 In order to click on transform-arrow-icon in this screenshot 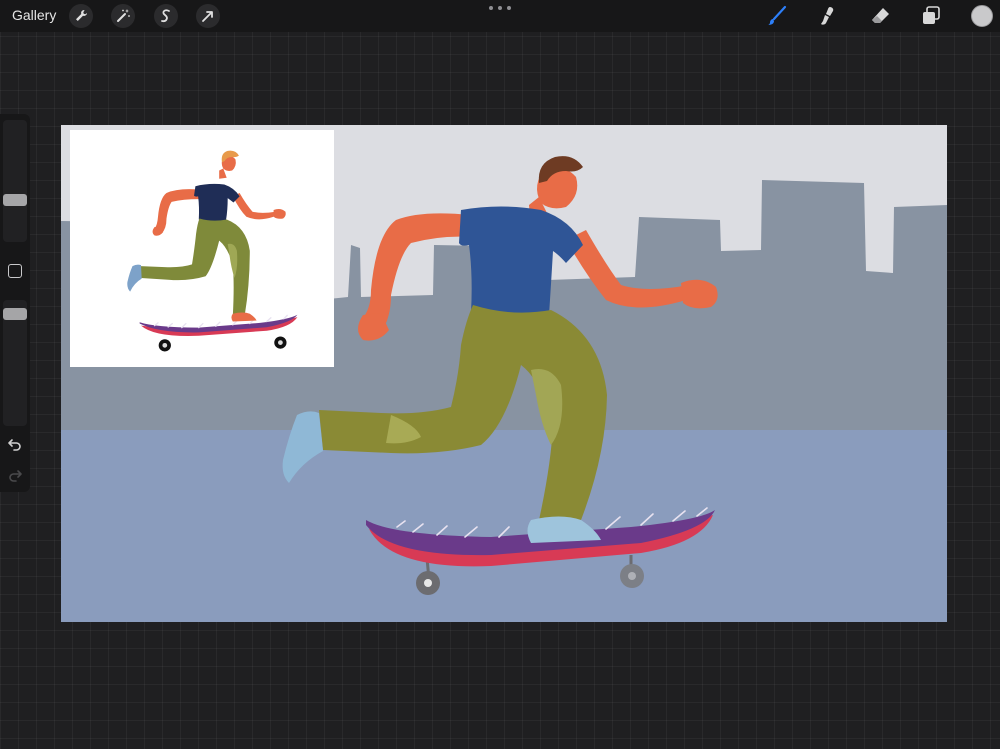, I will do `click(207, 16)`.